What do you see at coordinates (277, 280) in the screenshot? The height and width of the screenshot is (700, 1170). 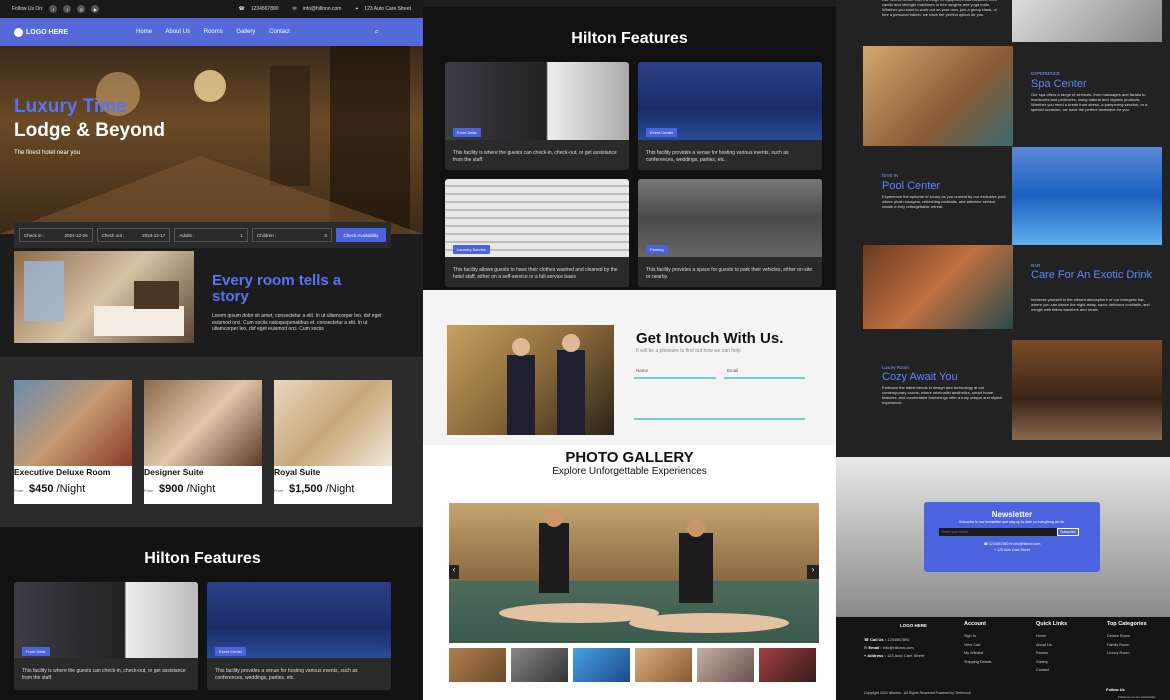 I see `story-title-line1: Every room tells a` at bounding box center [277, 280].